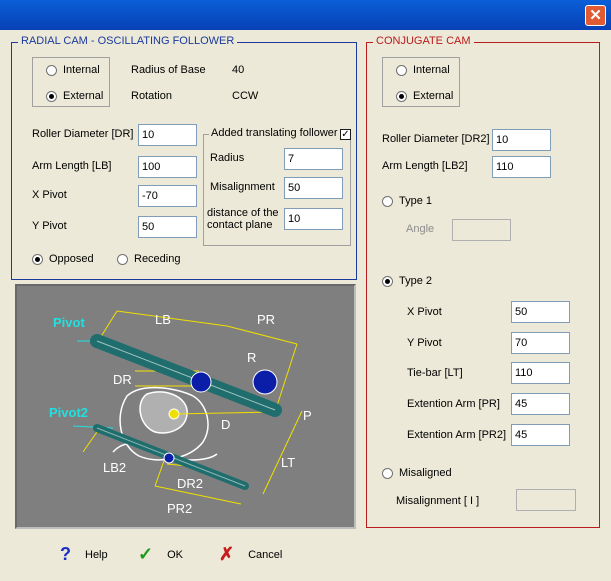  I want to click on cancel-label: Cancel, so click(265, 554).